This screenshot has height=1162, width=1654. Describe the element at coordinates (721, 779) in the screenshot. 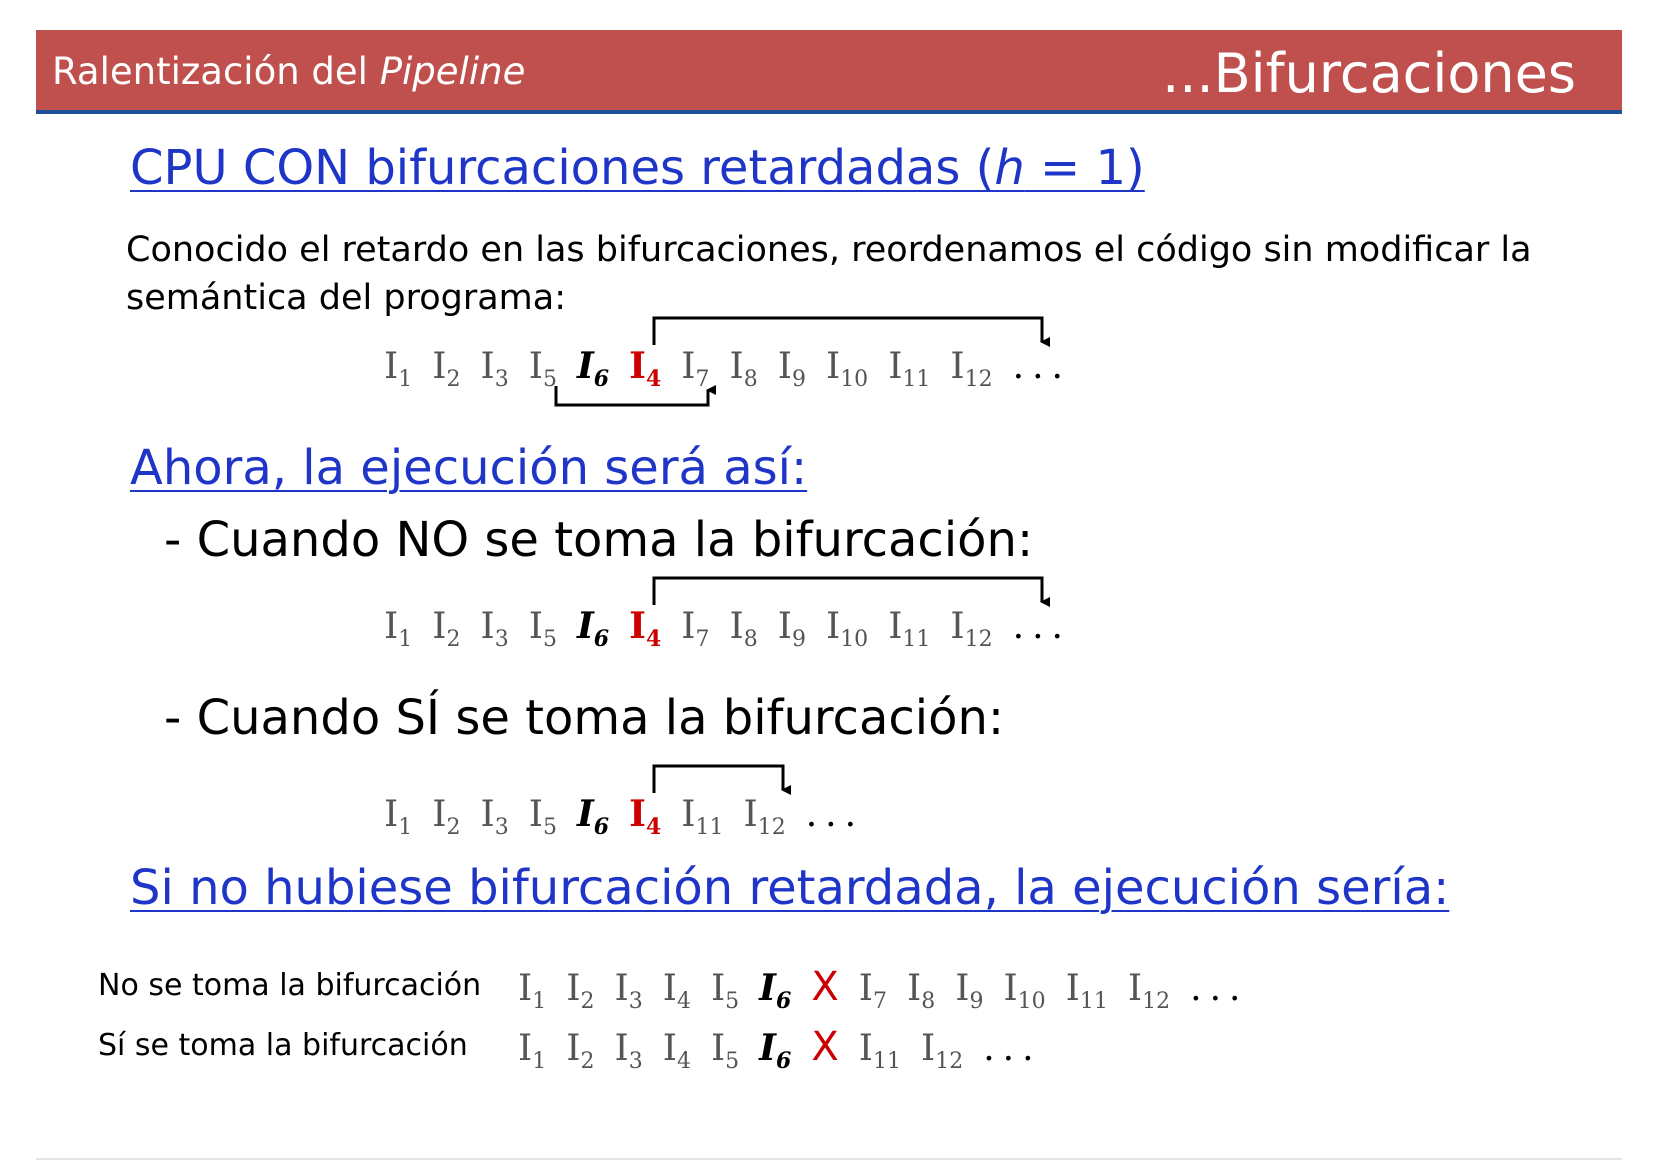

I see `branch-arrow-taken` at that location.